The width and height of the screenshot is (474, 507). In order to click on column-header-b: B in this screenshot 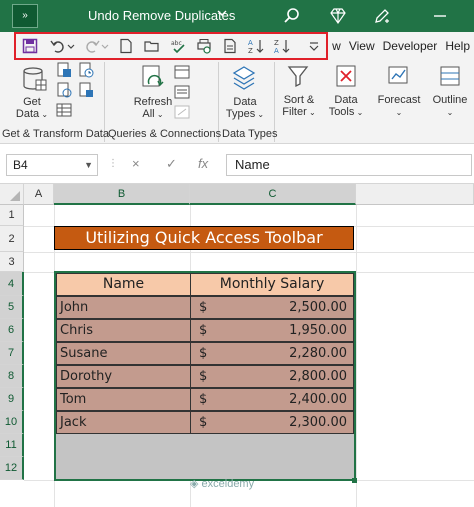, I will do `click(122, 194)`.